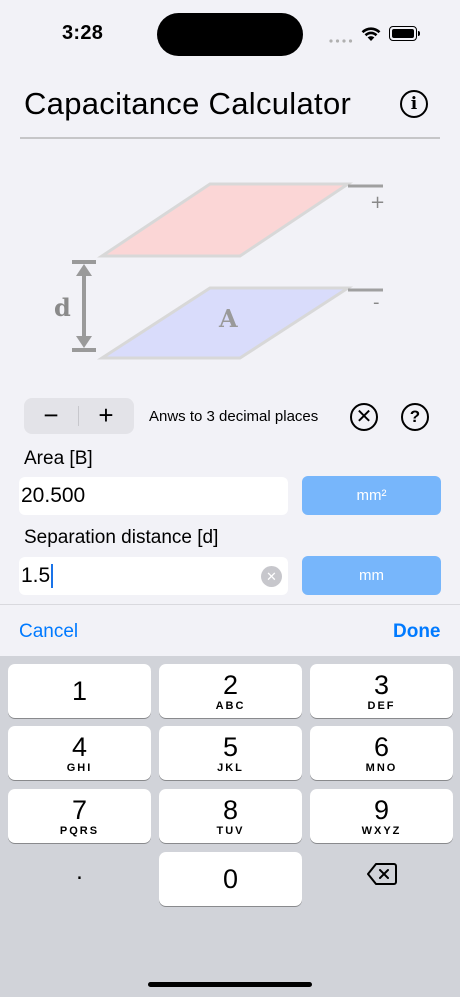 The image size is (460, 997). I want to click on dynamic-island, so click(230, 34).